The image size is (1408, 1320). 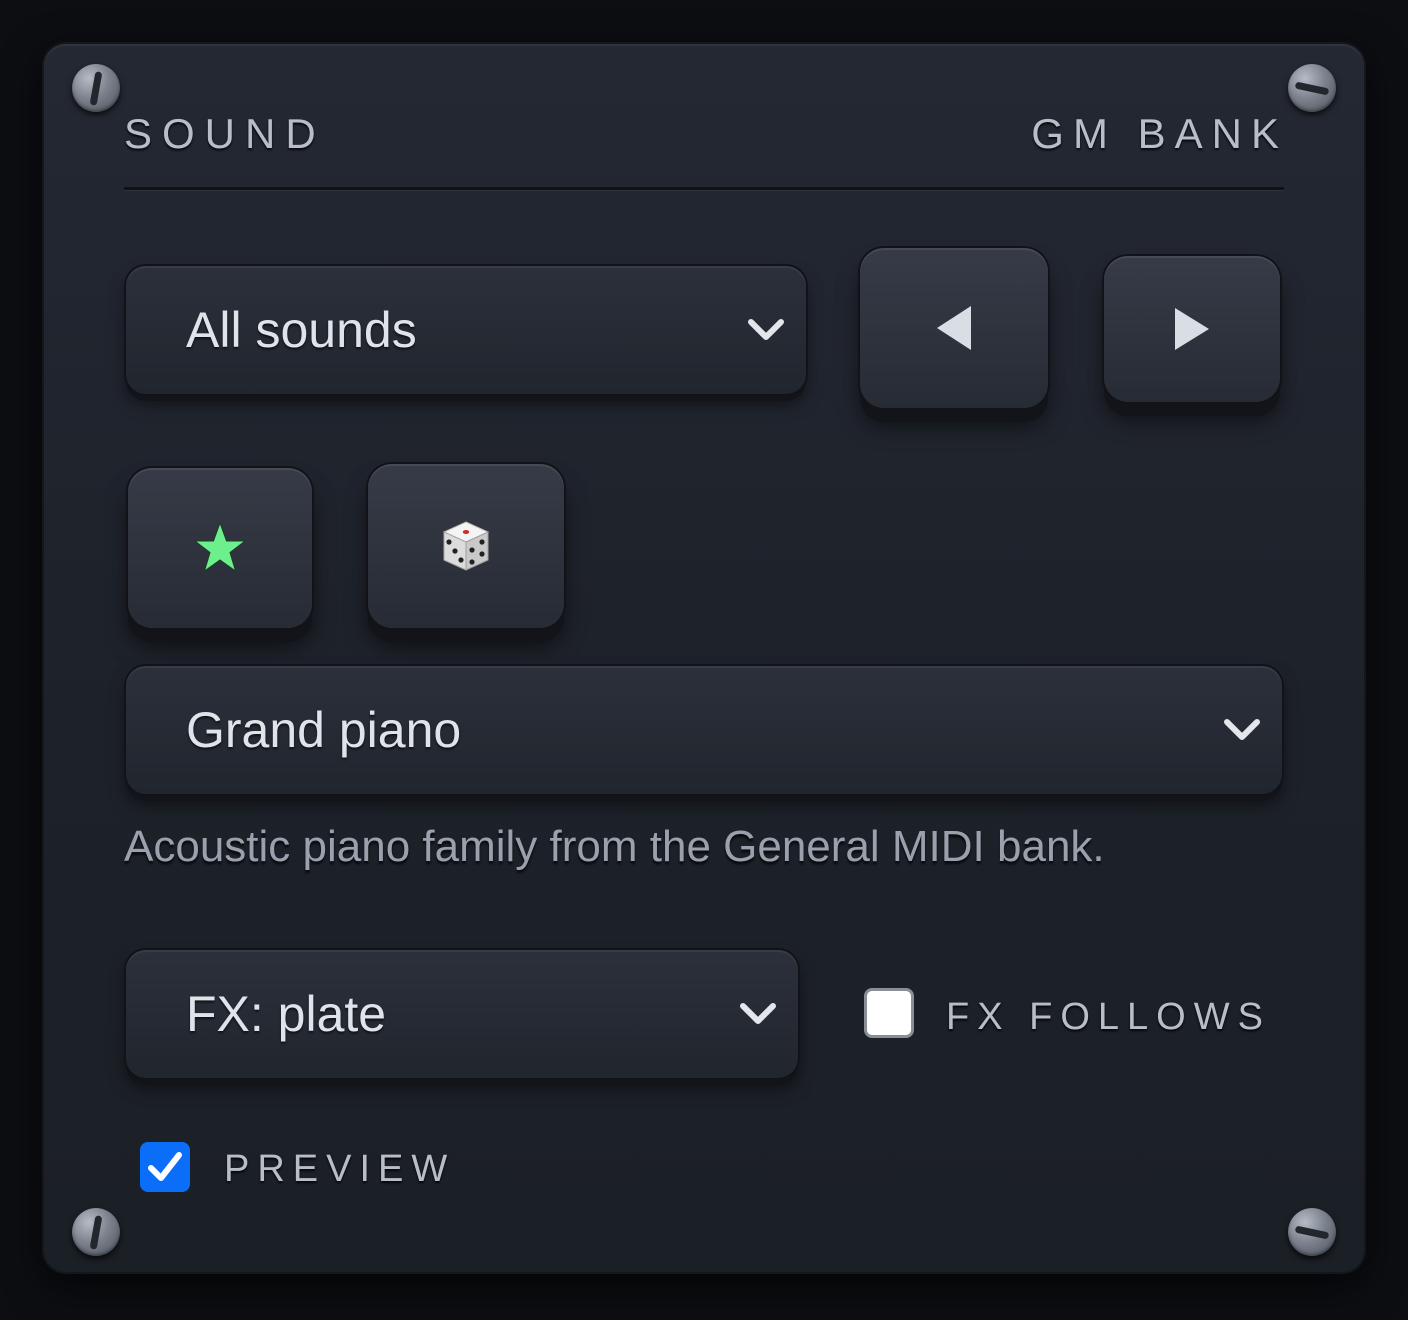 I want to click on triangle-right-icon, so click(x=1192, y=329).